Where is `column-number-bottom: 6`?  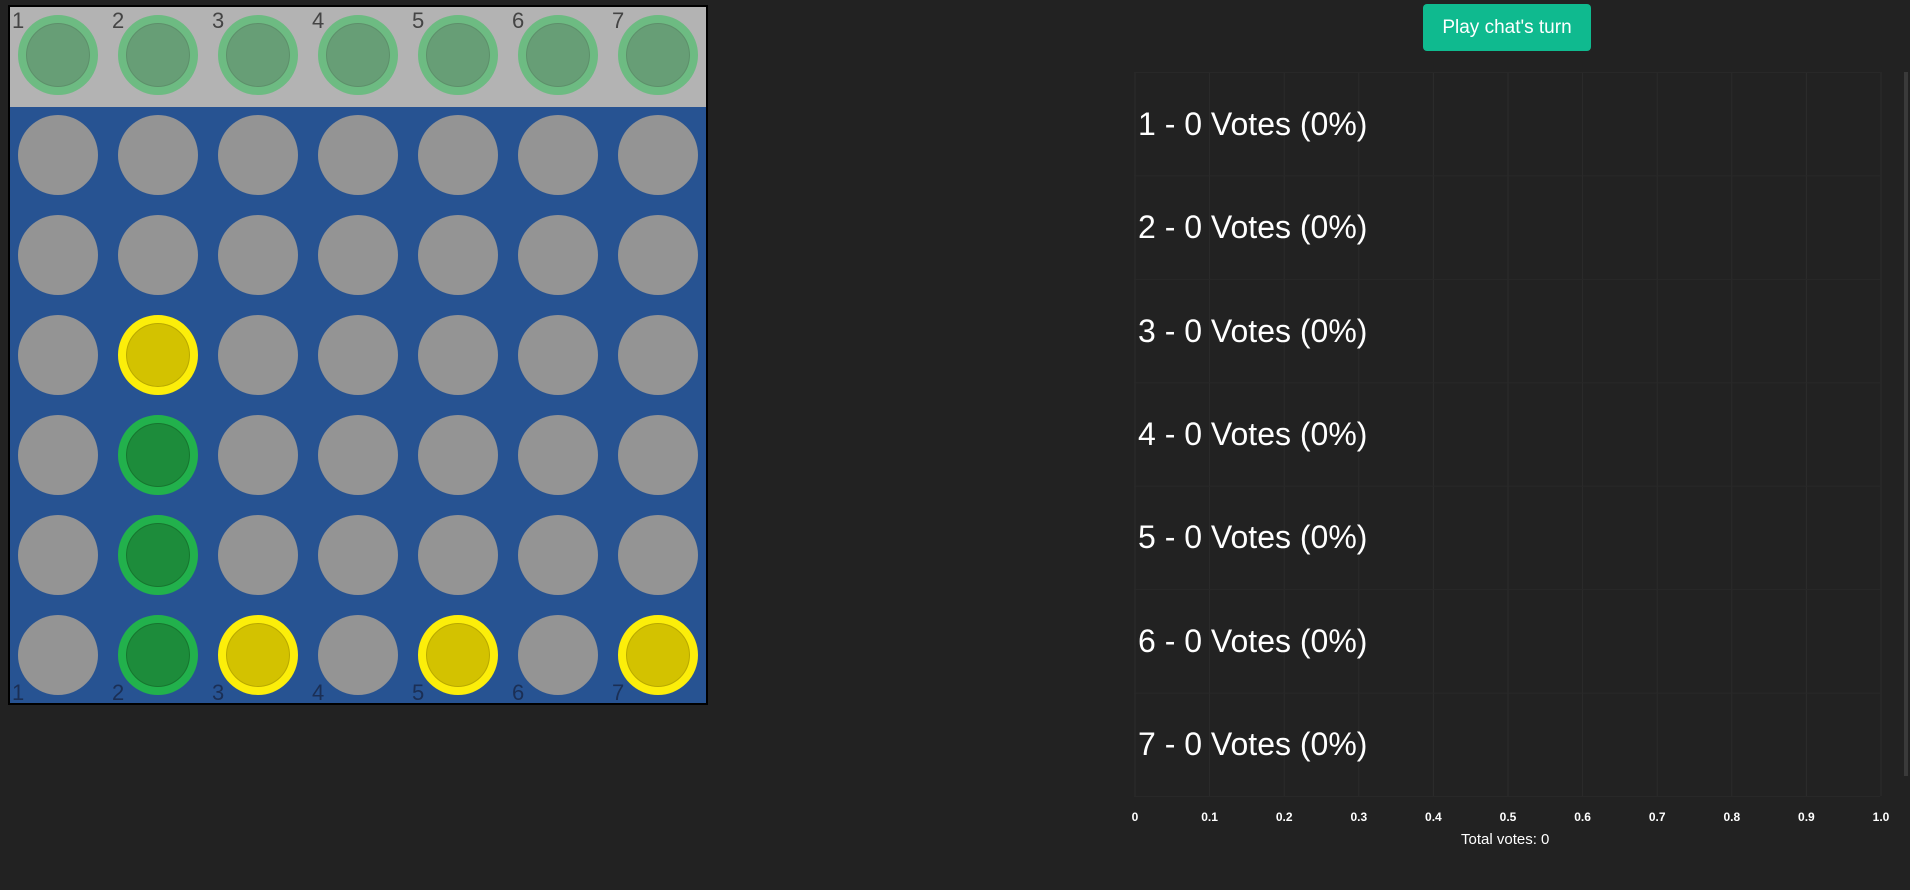
column-number-bottom: 6 is located at coordinates (518, 692).